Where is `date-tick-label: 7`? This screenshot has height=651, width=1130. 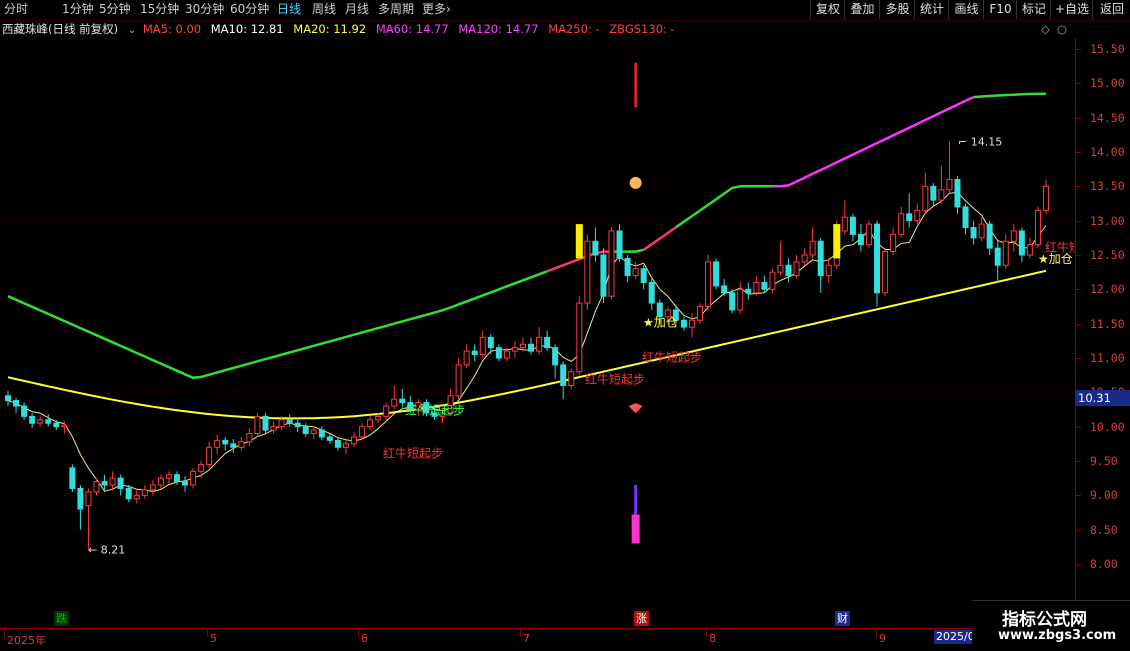
date-tick-label: 7 is located at coordinates (526, 638).